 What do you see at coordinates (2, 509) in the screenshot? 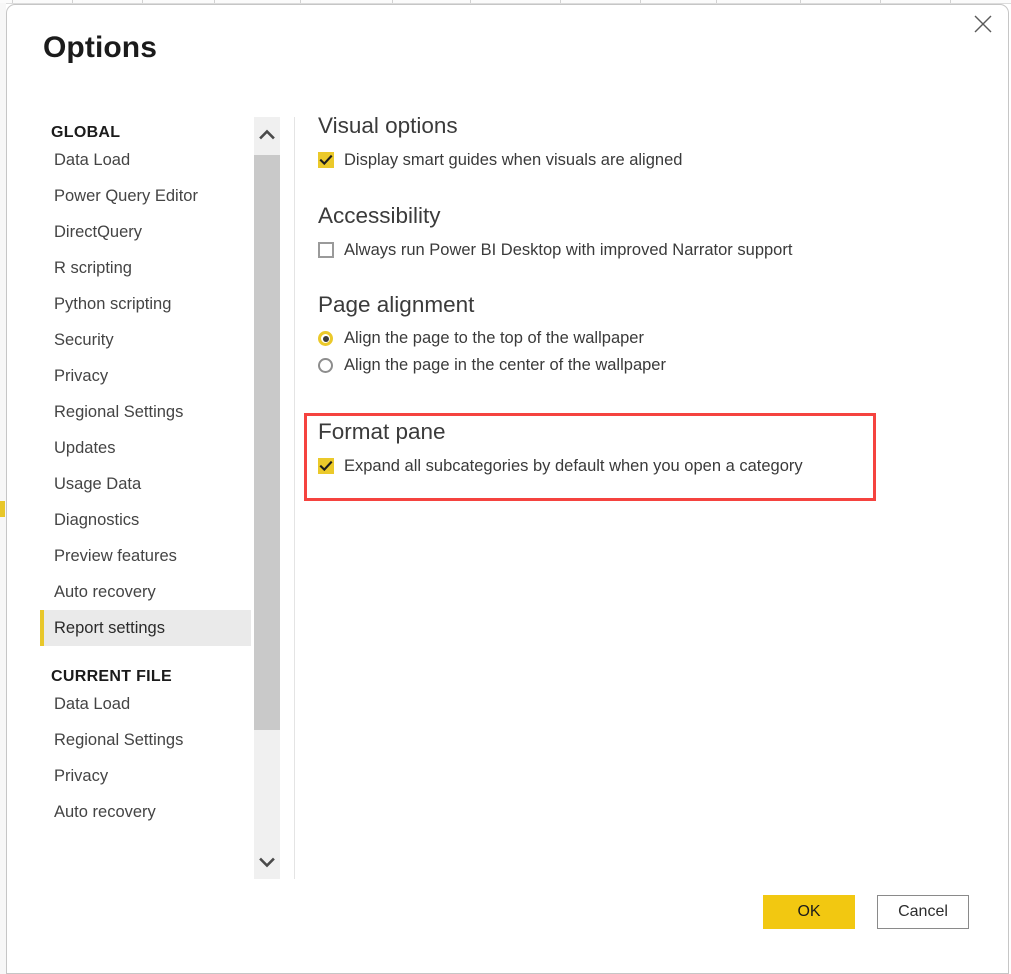
I see `app-left-accent` at bounding box center [2, 509].